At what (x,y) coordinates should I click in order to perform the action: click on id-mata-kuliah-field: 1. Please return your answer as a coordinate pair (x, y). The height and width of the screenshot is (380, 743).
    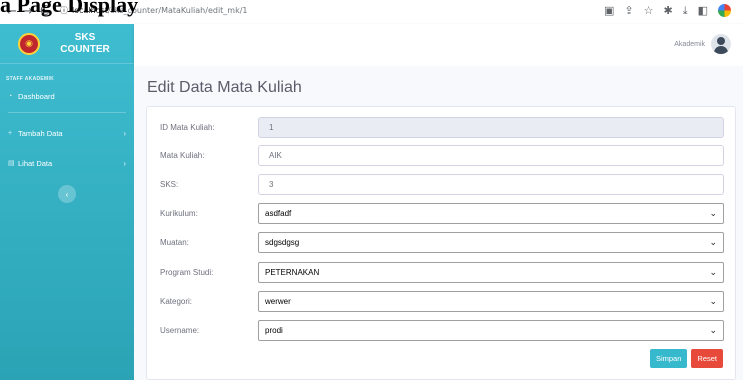
    Looking at the image, I should click on (491, 127).